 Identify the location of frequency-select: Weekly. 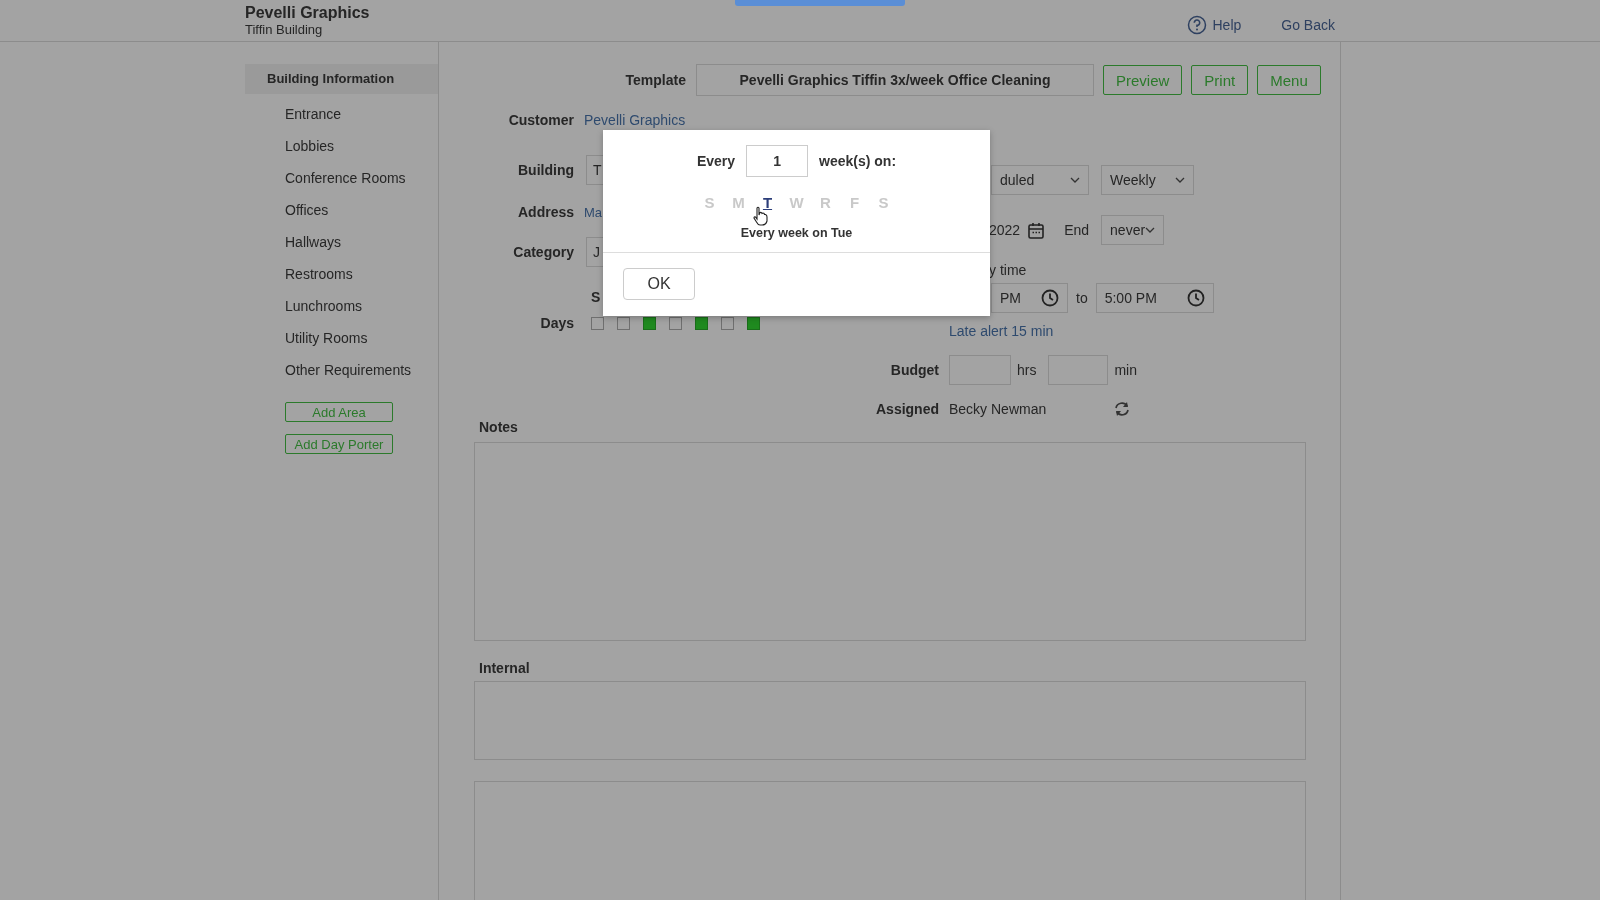
(1147, 180).